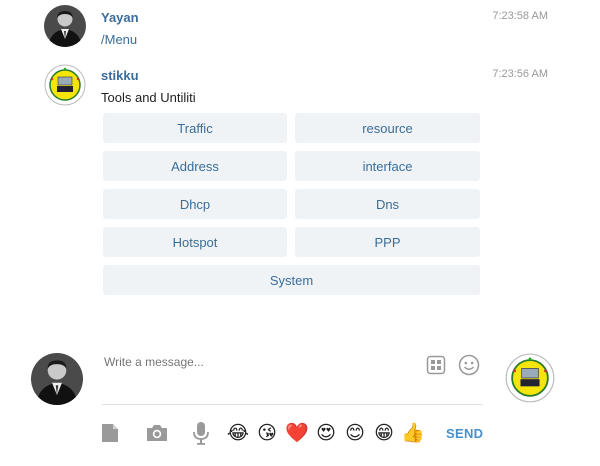  What do you see at coordinates (195, 128) in the screenshot?
I see `keyboard-button-traffic: Traffic` at bounding box center [195, 128].